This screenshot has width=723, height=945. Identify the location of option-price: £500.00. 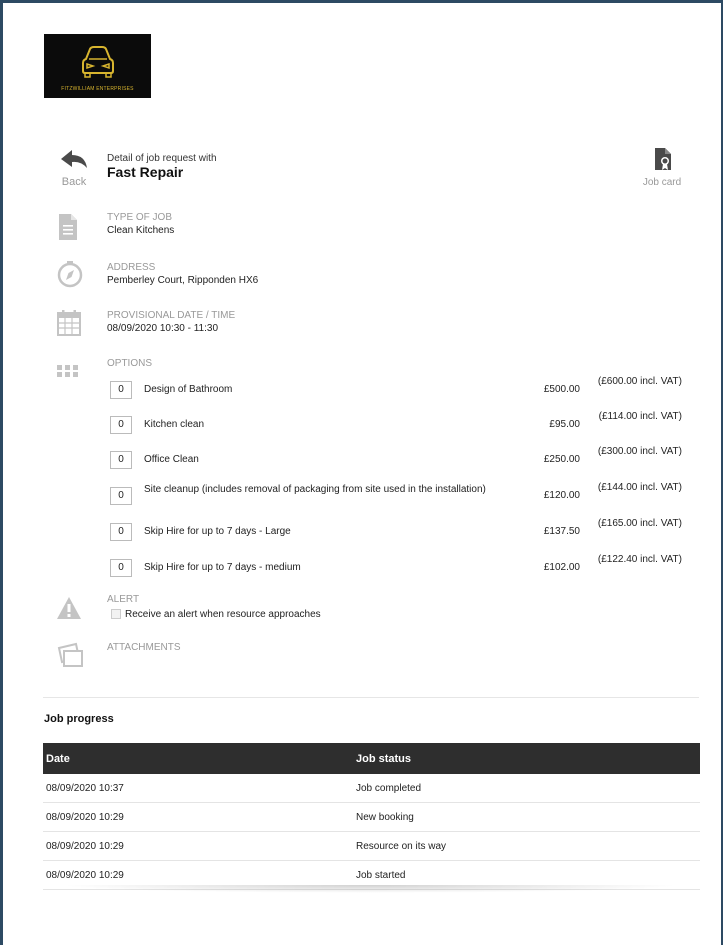
(561, 389).